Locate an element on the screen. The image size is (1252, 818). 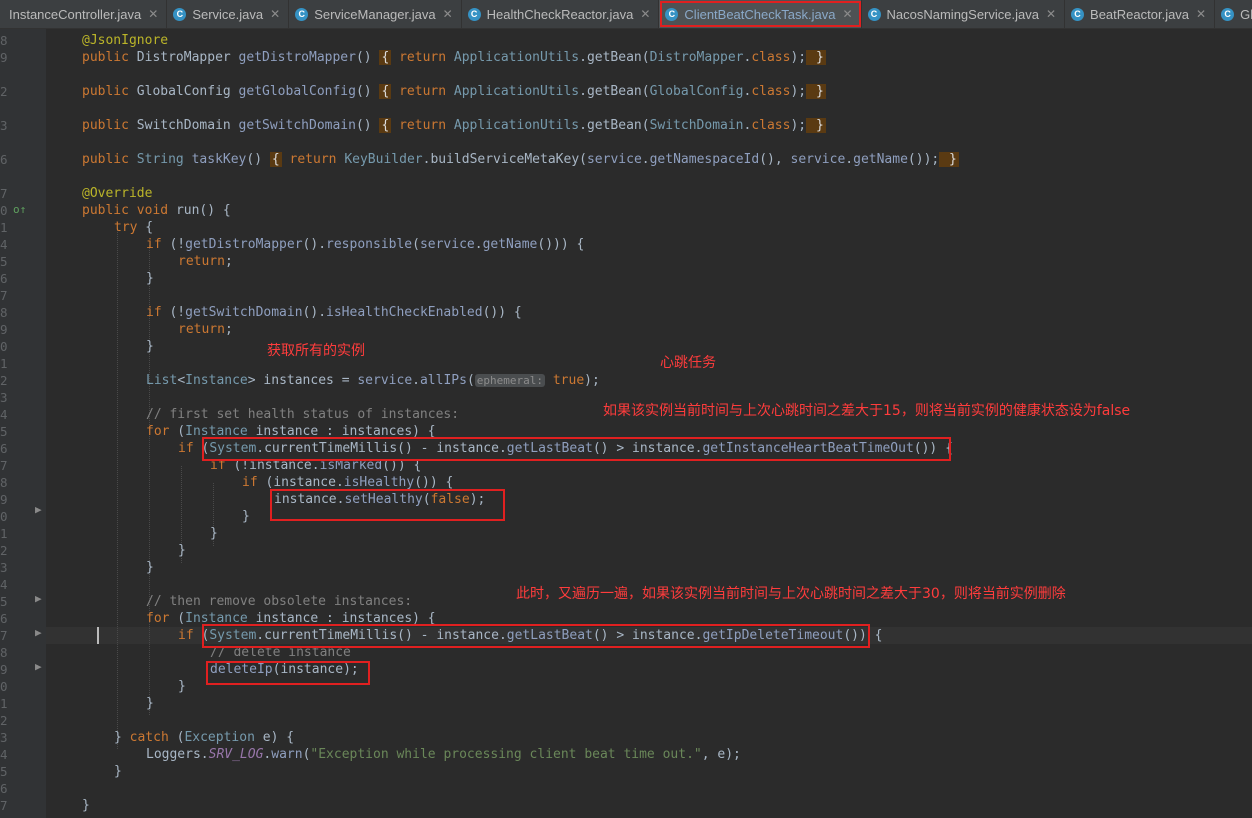
tab-label: HealthCheckReactor.java is located at coordinates (560, 14).